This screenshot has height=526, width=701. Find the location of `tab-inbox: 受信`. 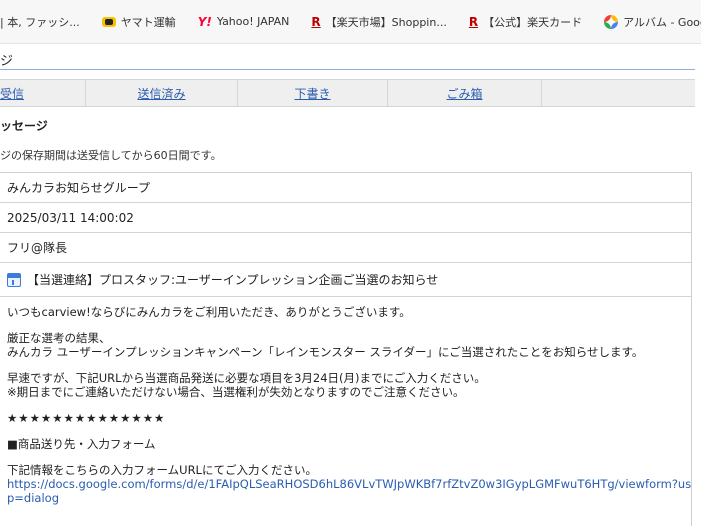

tab-inbox: 受信 is located at coordinates (43, 93).